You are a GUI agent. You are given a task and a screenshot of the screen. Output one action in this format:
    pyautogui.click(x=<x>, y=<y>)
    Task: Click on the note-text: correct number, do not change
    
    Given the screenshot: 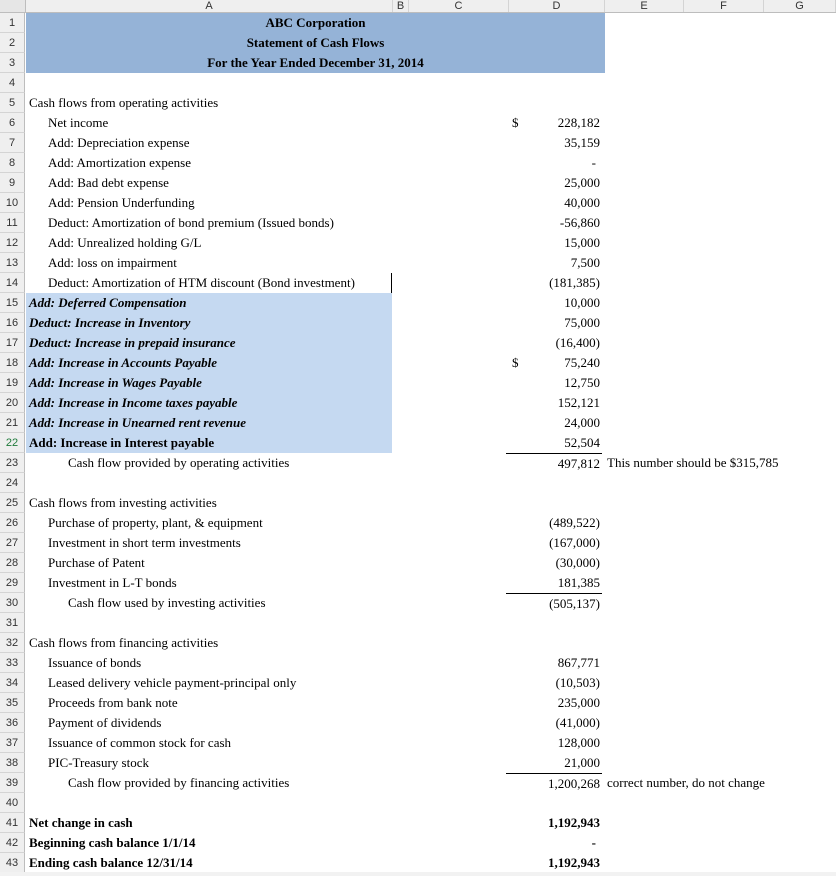 What is the action you would take?
    pyautogui.click(x=721, y=783)
    